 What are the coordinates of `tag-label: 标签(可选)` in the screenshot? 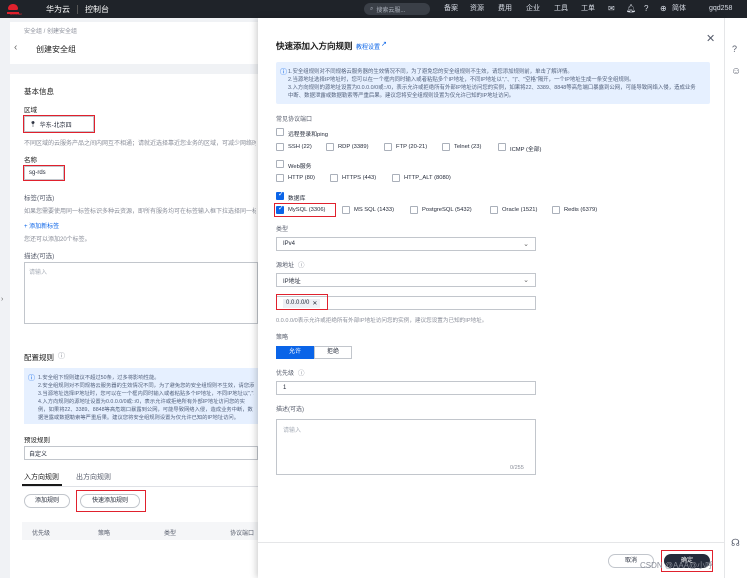 It's located at (39, 198).